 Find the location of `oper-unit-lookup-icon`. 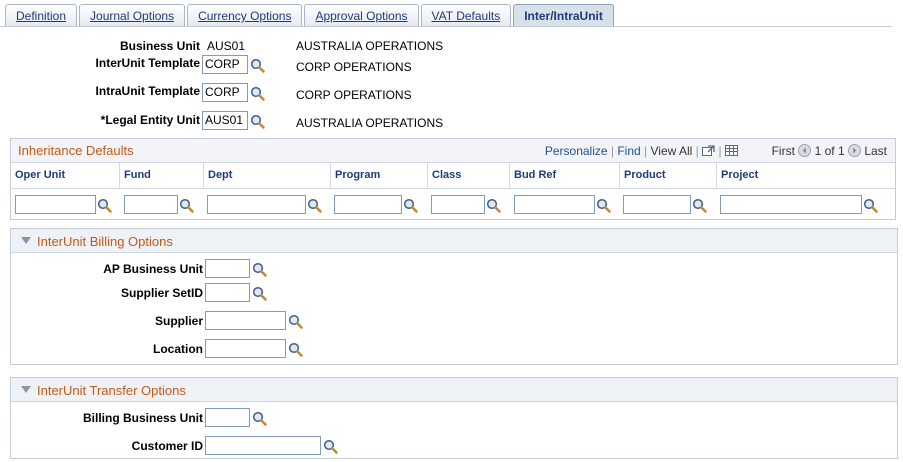

oper-unit-lookup-icon is located at coordinates (104, 205).